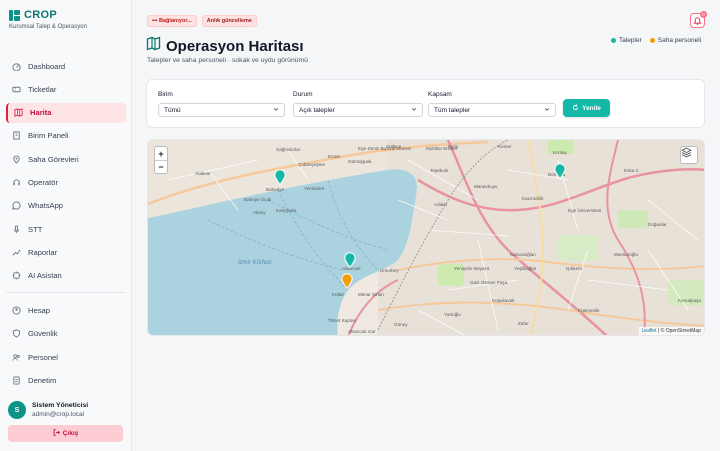  Describe the element at coordinates (203, 173) in the screenshot. I see `map-place-label: Atakent` at that location.